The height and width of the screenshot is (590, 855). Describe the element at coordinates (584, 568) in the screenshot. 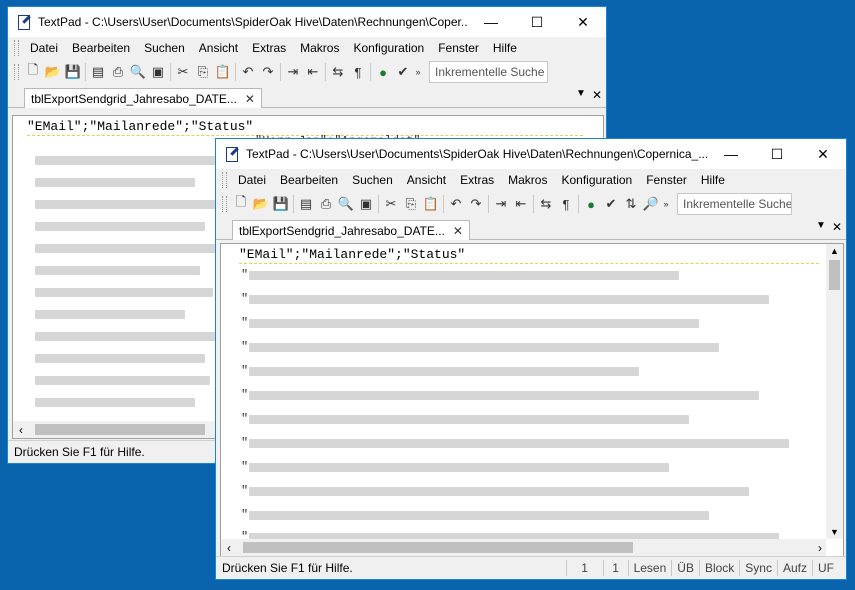

I see `status-line: 1` at that location.